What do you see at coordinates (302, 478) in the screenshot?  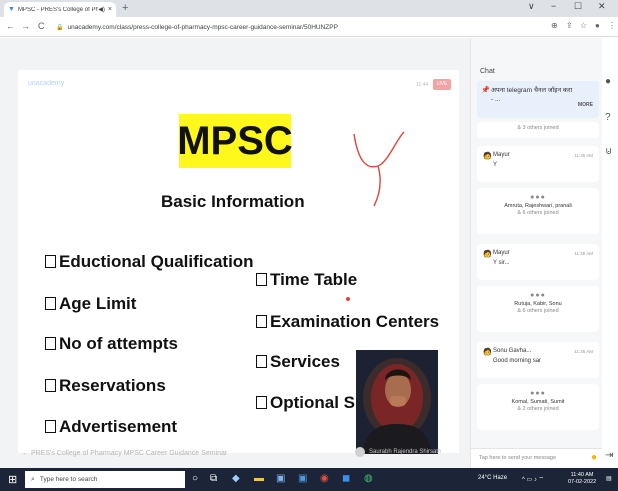 I see `app-icon: ▣` at bounding box center [302, 478].